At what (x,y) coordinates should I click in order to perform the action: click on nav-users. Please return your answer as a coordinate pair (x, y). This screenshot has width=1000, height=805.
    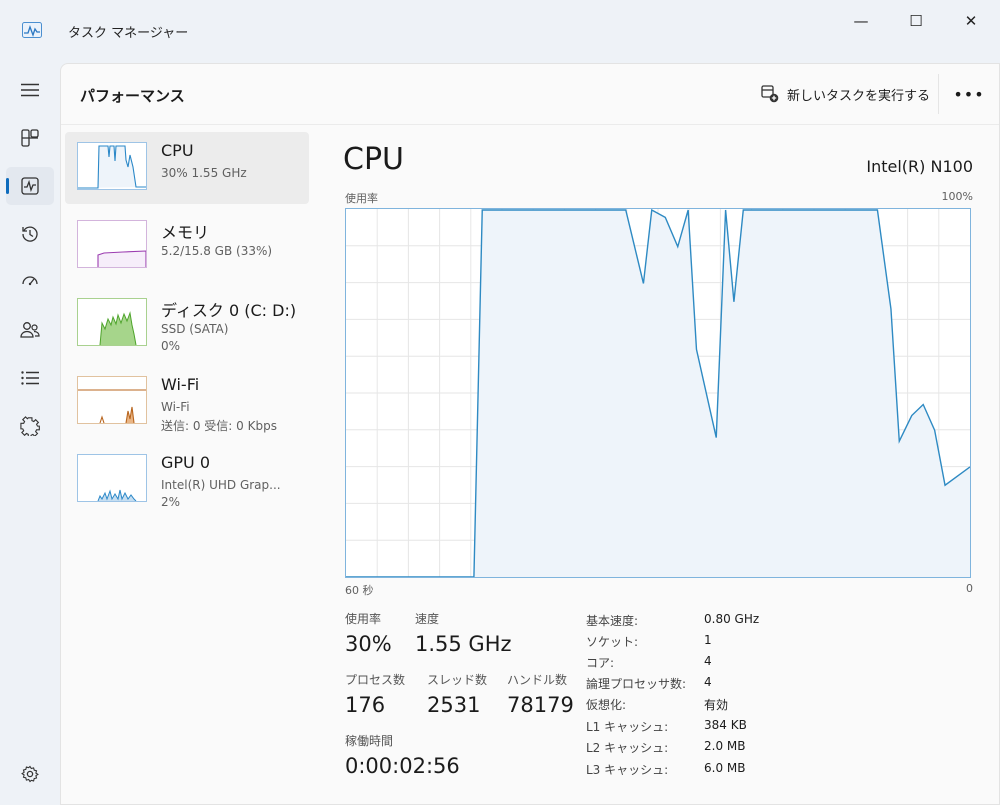
    Looking at the image, I should click on (30, 330).